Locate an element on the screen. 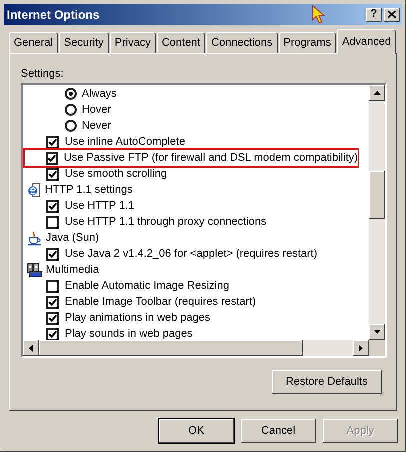 The height and width of the screenshot is (452, 406). cup-icon is located at coordinates (35, 238).